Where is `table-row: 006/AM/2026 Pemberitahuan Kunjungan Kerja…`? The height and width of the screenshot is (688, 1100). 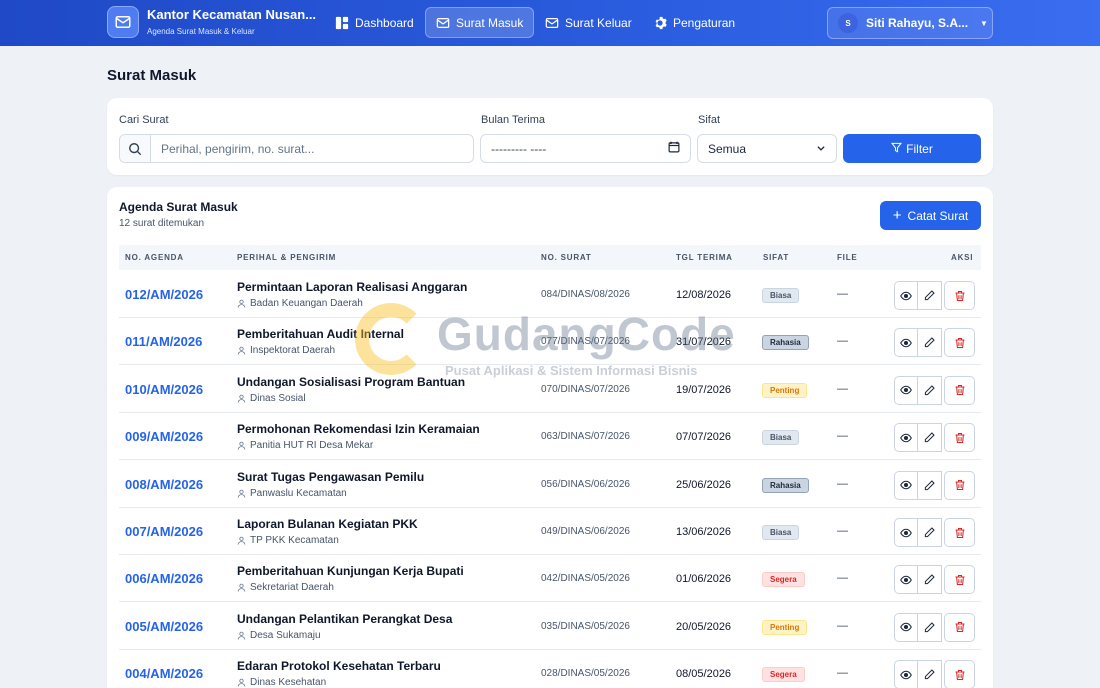
table-row: 006/AM/2026 Pemberitahuan Kunjungan Kerja… is located at coordinates (550, 579).